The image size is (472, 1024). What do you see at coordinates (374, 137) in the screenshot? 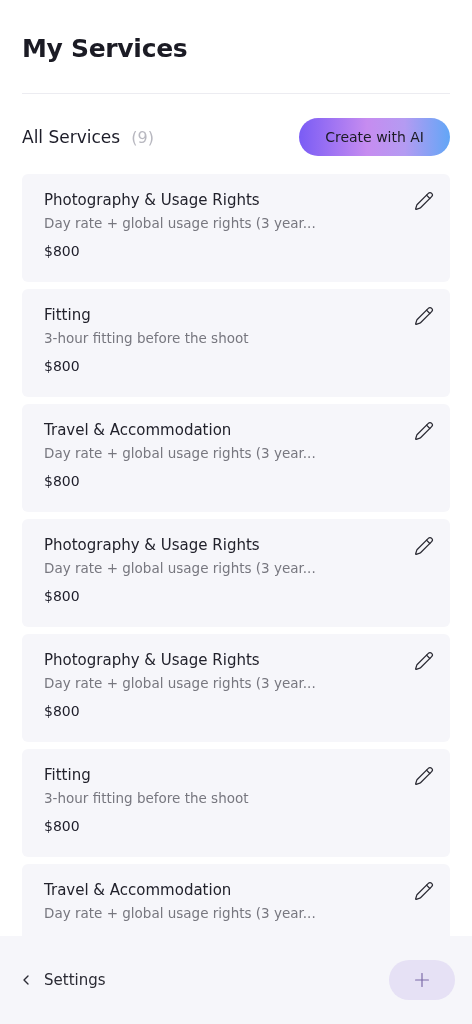
I see `create-with-ai-button: Create with AI` at bounding box center [374, 137].